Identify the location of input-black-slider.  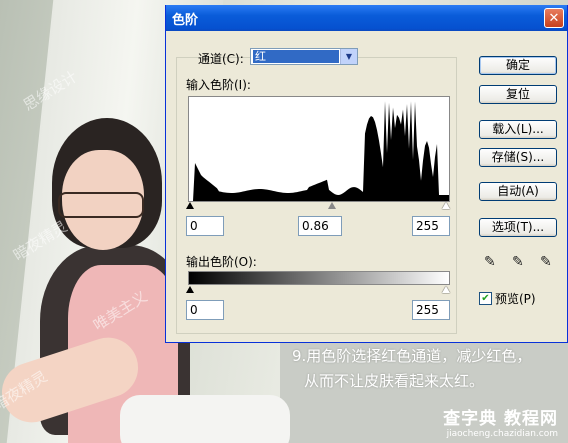
(190, 205).